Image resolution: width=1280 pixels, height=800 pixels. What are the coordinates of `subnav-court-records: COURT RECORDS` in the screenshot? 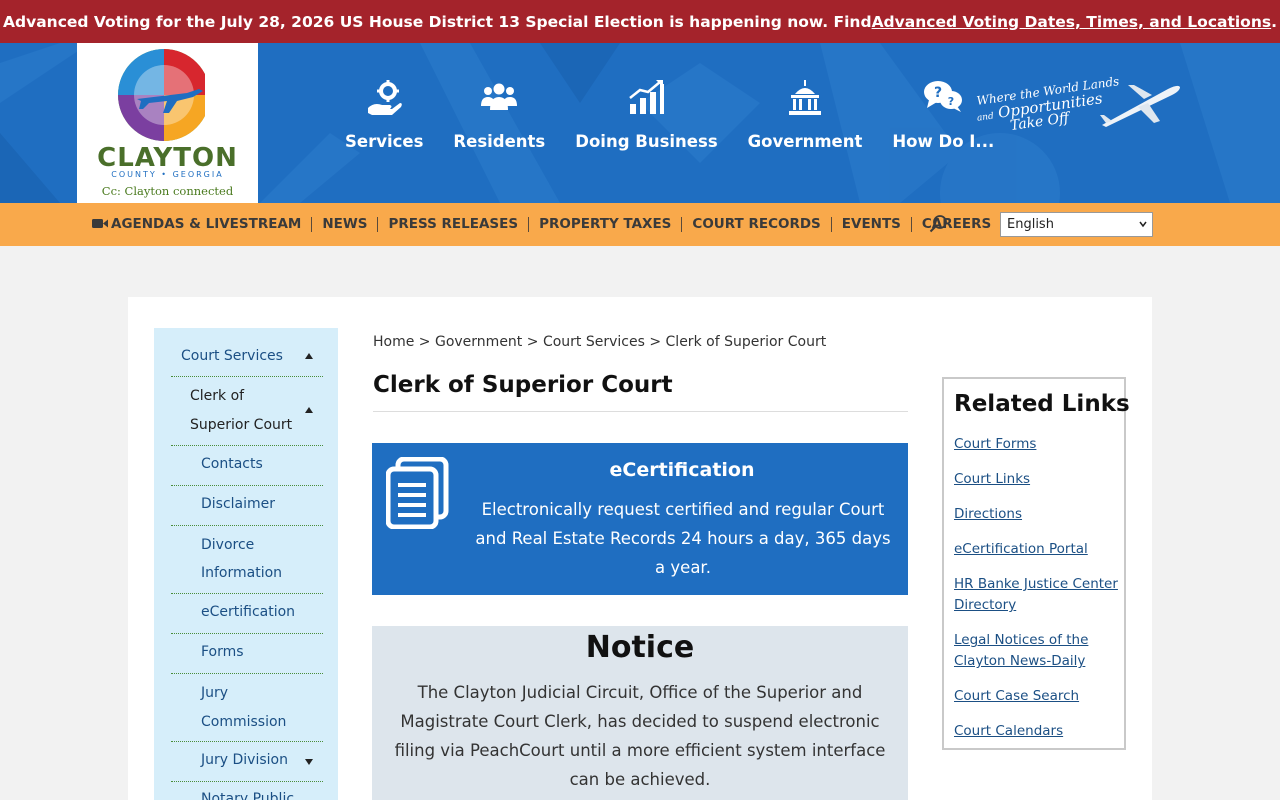 It's located at (757, 224).